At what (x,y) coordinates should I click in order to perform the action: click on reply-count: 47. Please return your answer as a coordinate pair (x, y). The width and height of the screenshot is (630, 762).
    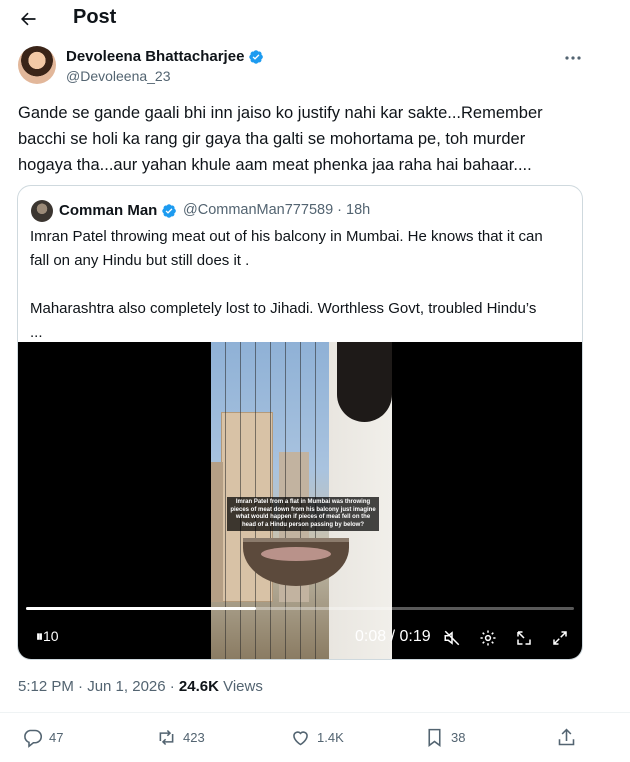
    Looking at the image, I should click on (56, 737).